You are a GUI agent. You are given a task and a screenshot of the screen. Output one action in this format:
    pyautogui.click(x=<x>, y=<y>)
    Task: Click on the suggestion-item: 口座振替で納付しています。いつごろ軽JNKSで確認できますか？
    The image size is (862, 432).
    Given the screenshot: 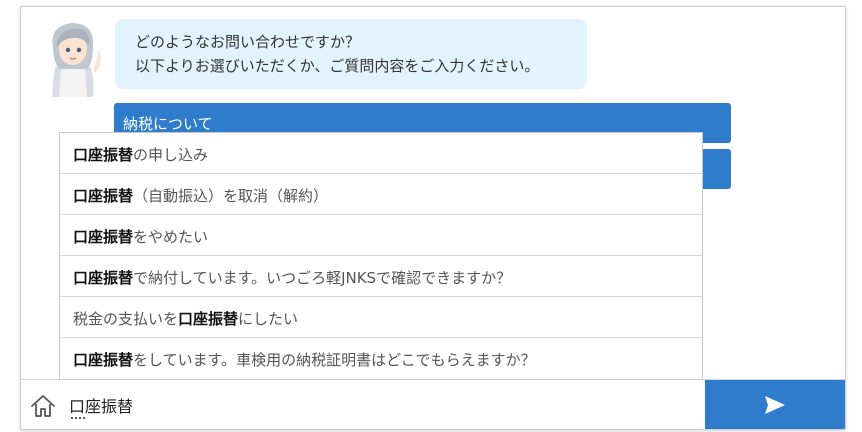 What is the action you would take?
    pyautogui.click(x=381, y=276)
    